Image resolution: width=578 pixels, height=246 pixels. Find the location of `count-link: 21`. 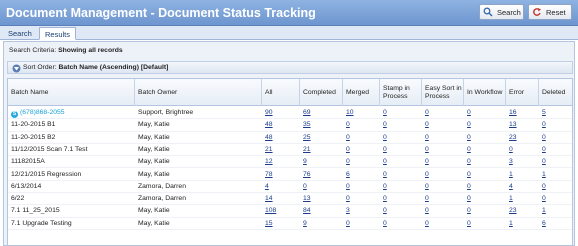

count-link: 21 is located at coordinates (307, 149).